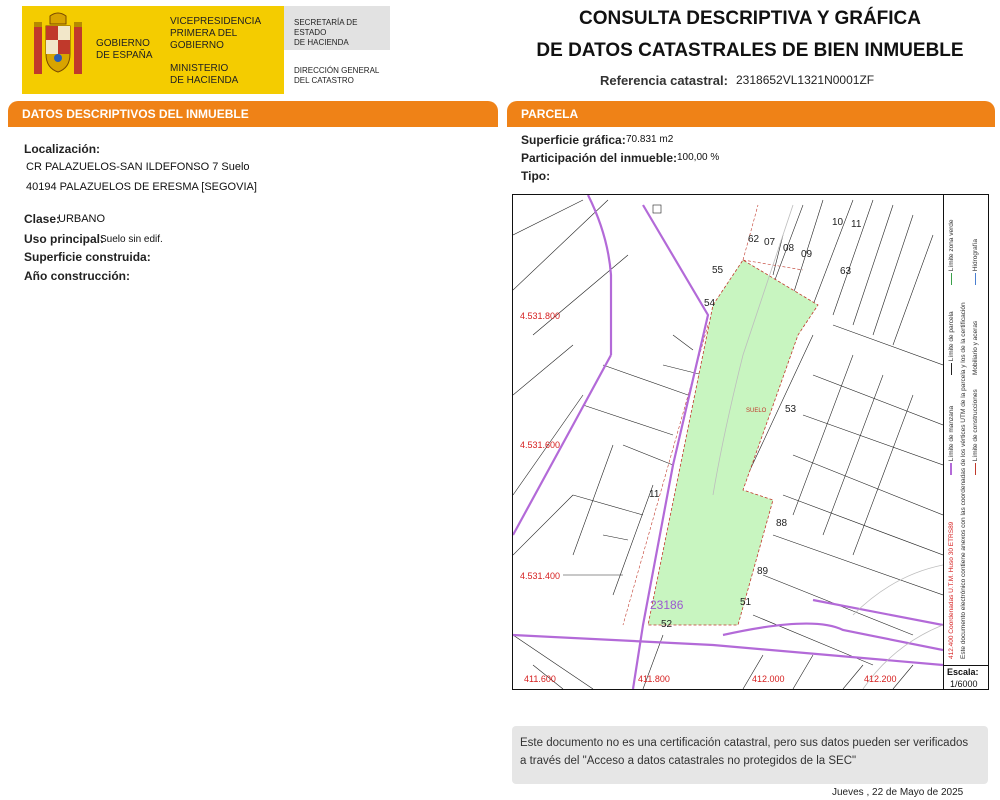 Image resolution: width=1000 pixels, height=800 pixels. Describe the element at coordinates (951, 440) in the screenshot. I see `legend-limite-manzana: Límite de manzana` at that location.